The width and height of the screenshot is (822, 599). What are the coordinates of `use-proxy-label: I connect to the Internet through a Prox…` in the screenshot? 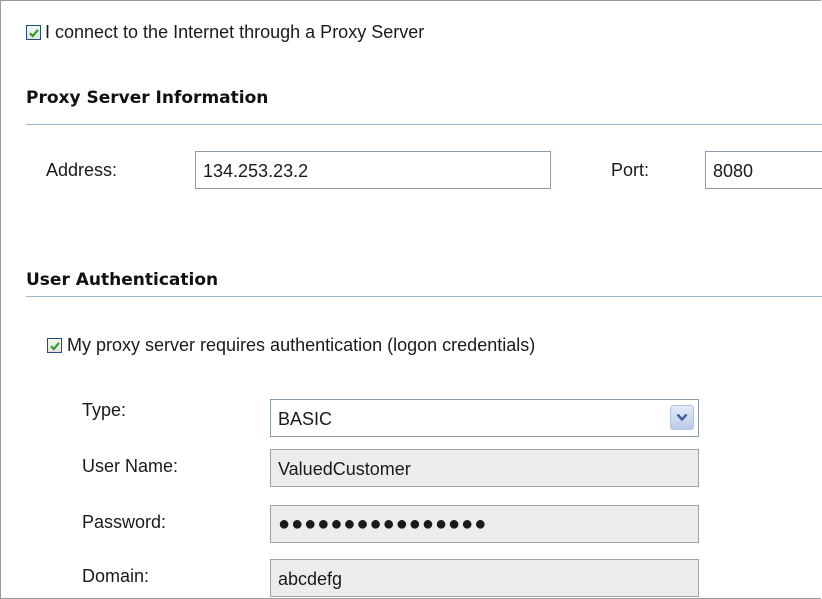 It's located at (234, 32).